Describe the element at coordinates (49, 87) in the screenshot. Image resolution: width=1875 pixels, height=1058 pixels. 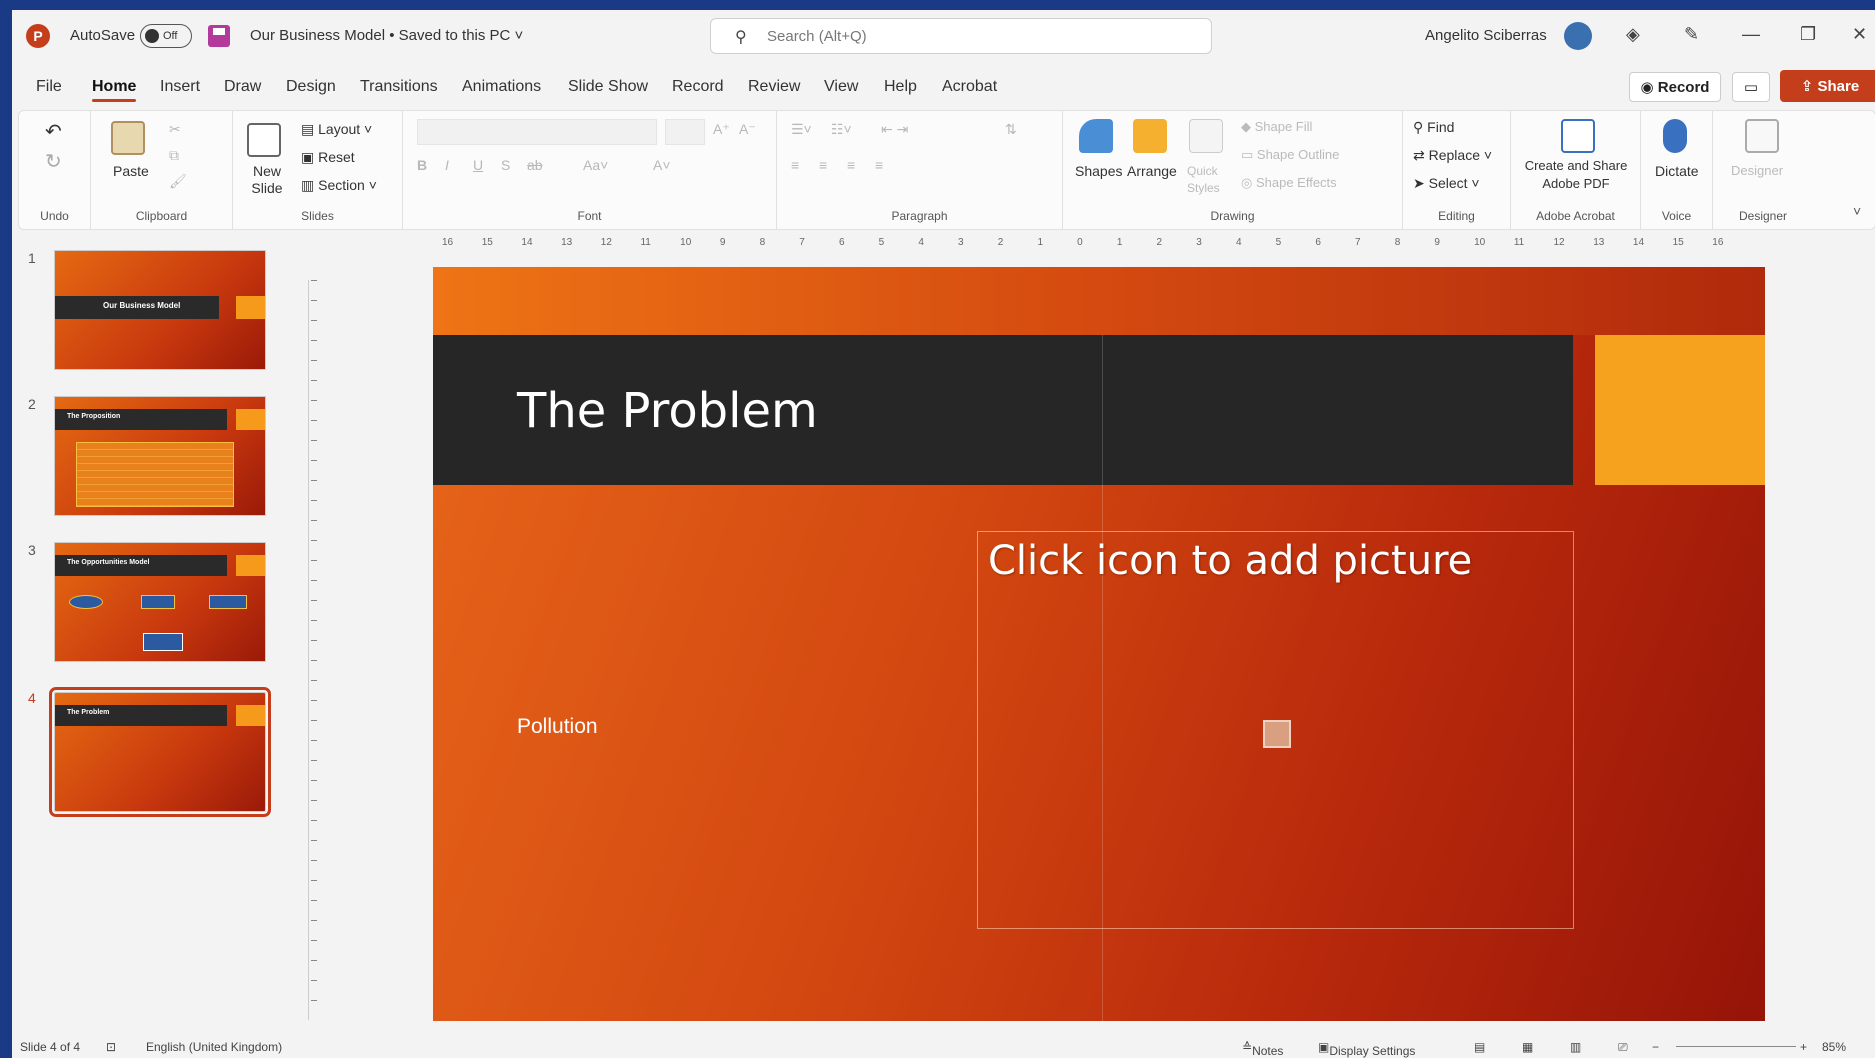
I see `tab-file: File` at that location.